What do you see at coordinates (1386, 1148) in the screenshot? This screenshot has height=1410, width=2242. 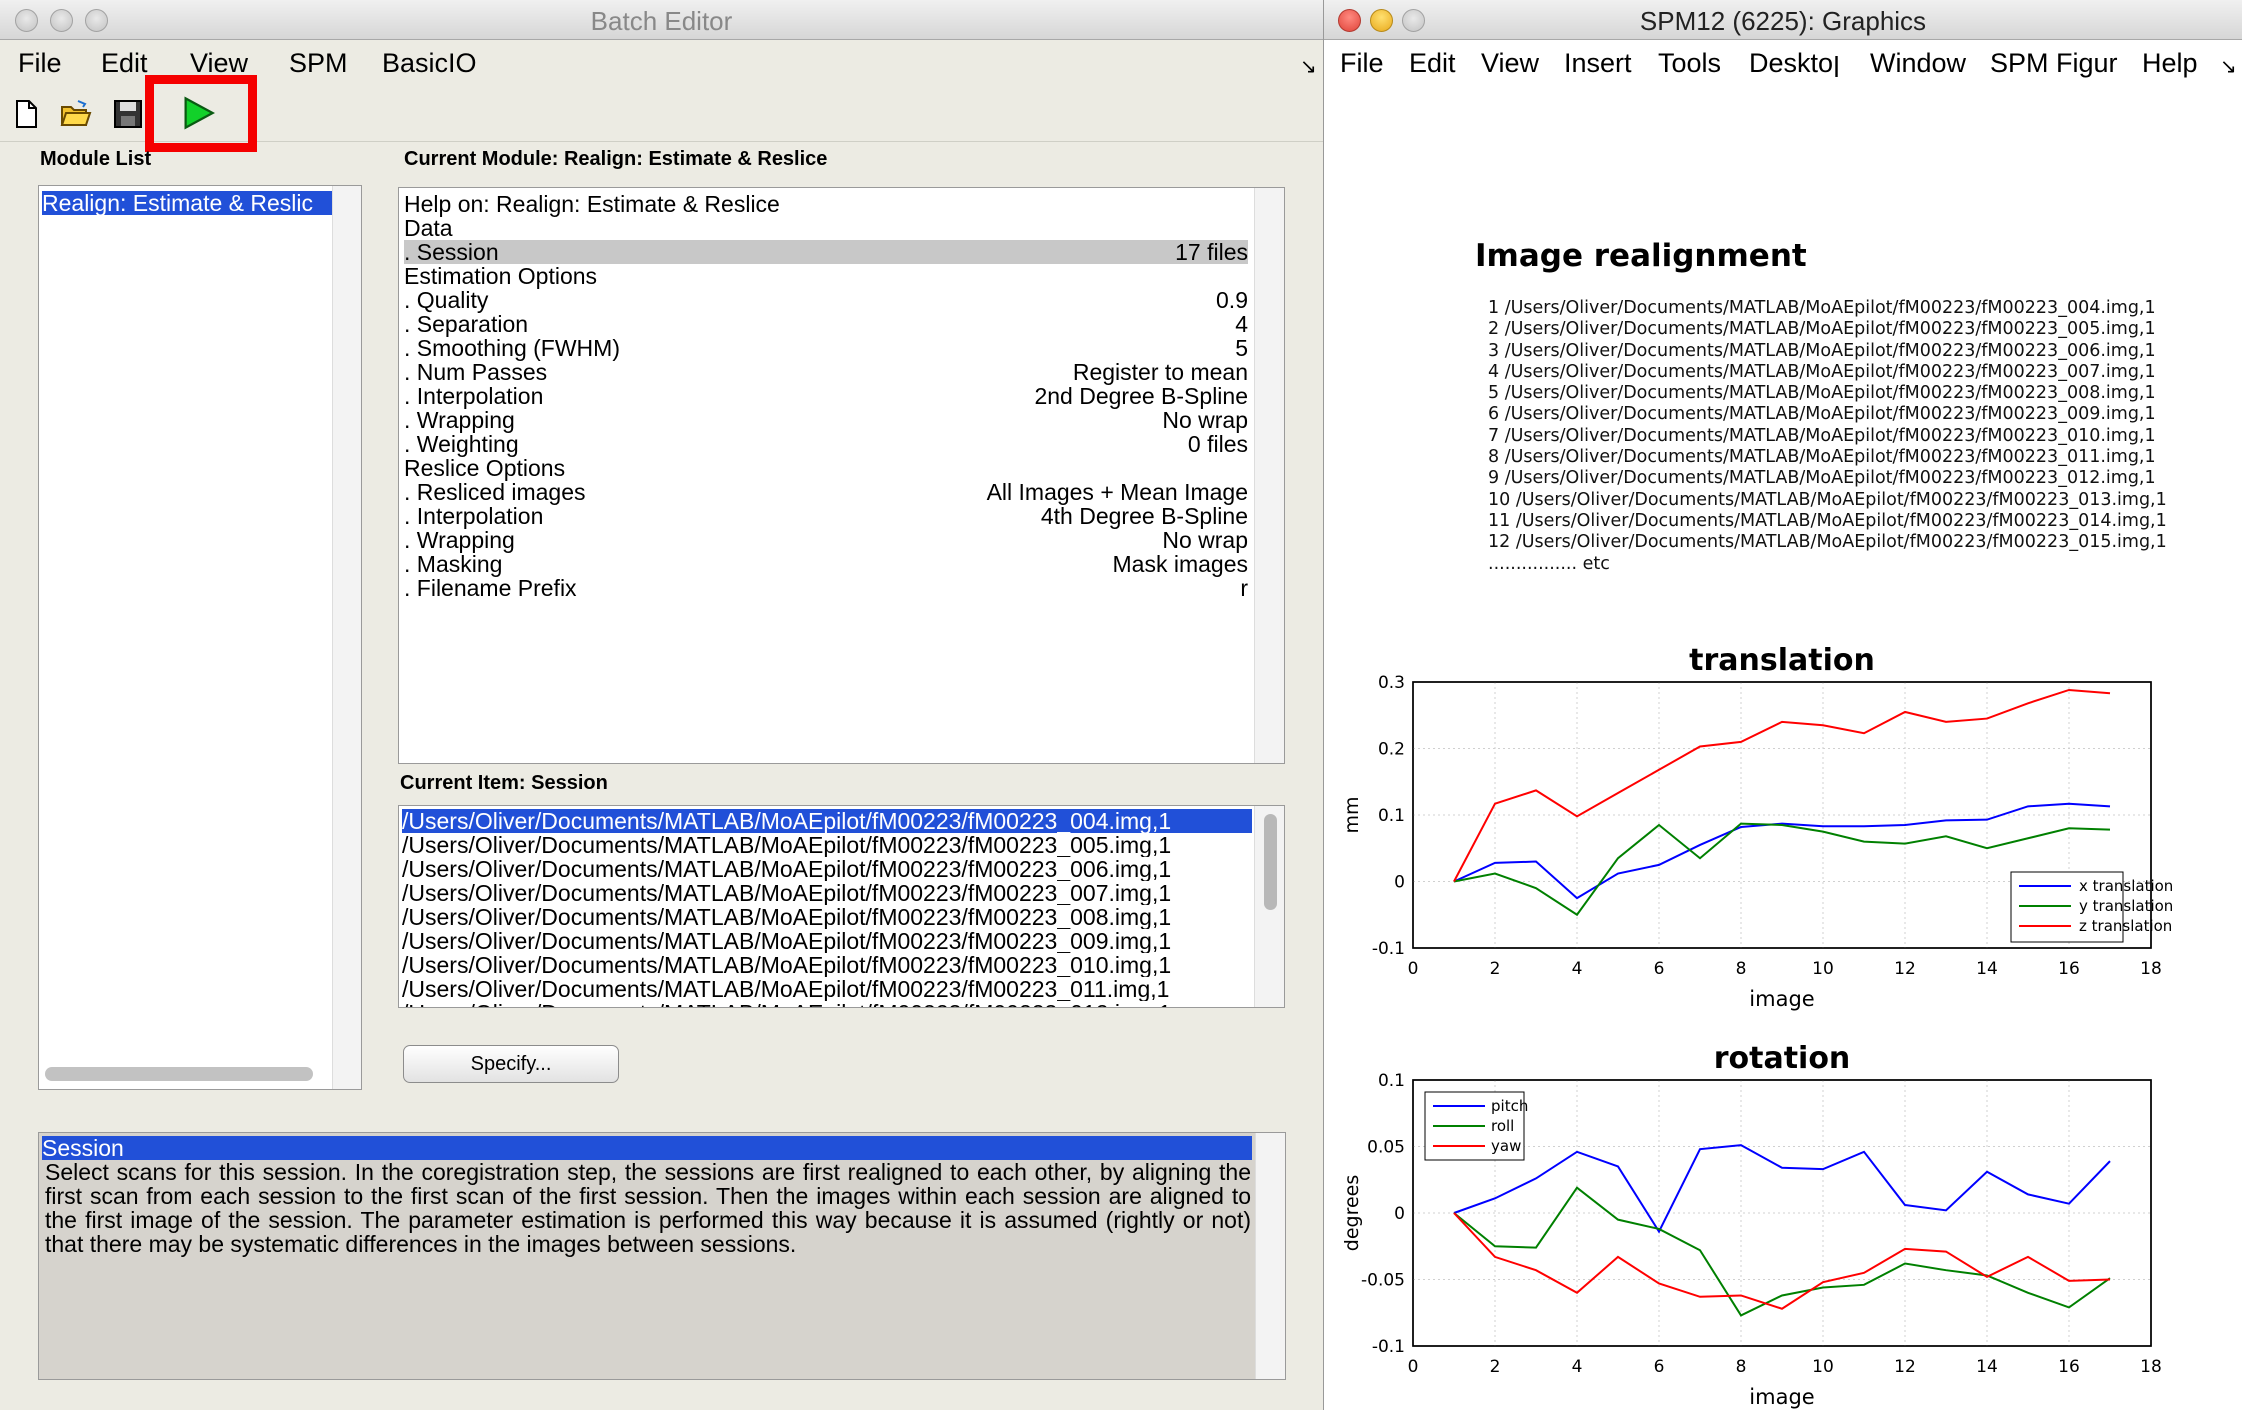 I see `y-tick-label: 0.05` at bounding box center [1386, 1148].